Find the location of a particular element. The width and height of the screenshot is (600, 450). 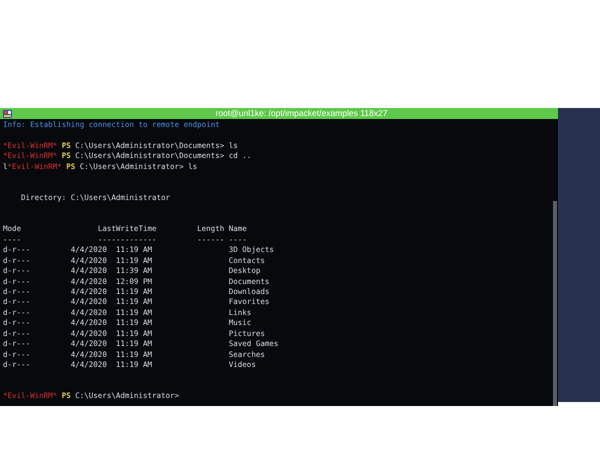

window-title: root@unl1ke: /opt/impacket/examples 118x27 is located at coordinates (302, 113).